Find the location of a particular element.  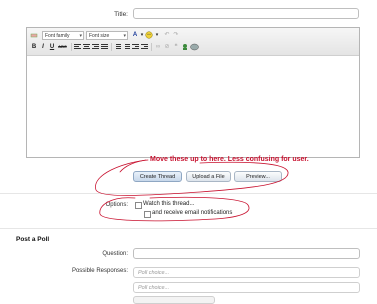

question-label: Question: is located at coordinates (115, 254).